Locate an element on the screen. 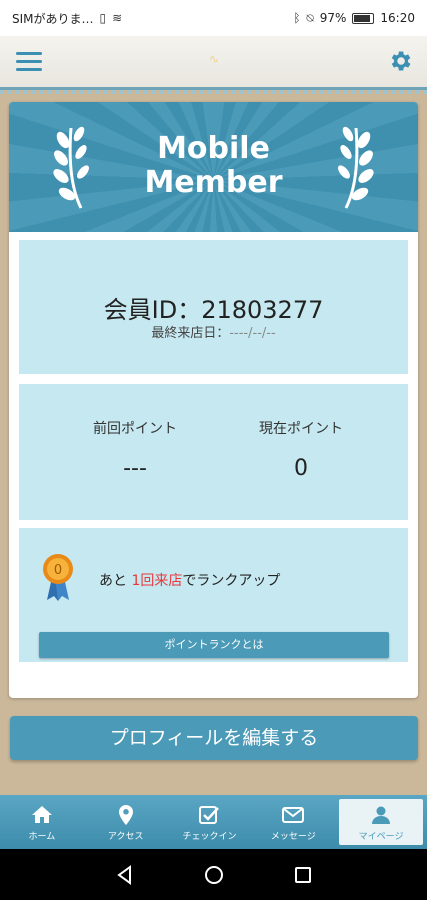 This screenshot has width=427, height=900. tab-access: アクセス is located at coordinates (126, 822).